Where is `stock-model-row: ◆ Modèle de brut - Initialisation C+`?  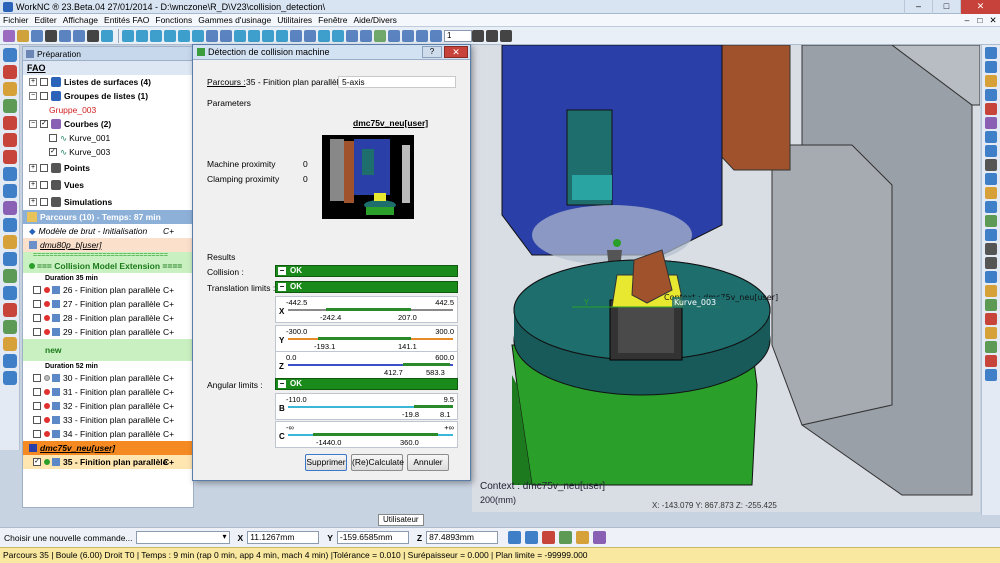
stock-model-row: ◆ Modèle de brut - Initialisation C+ is located at coordinates (108, 231).